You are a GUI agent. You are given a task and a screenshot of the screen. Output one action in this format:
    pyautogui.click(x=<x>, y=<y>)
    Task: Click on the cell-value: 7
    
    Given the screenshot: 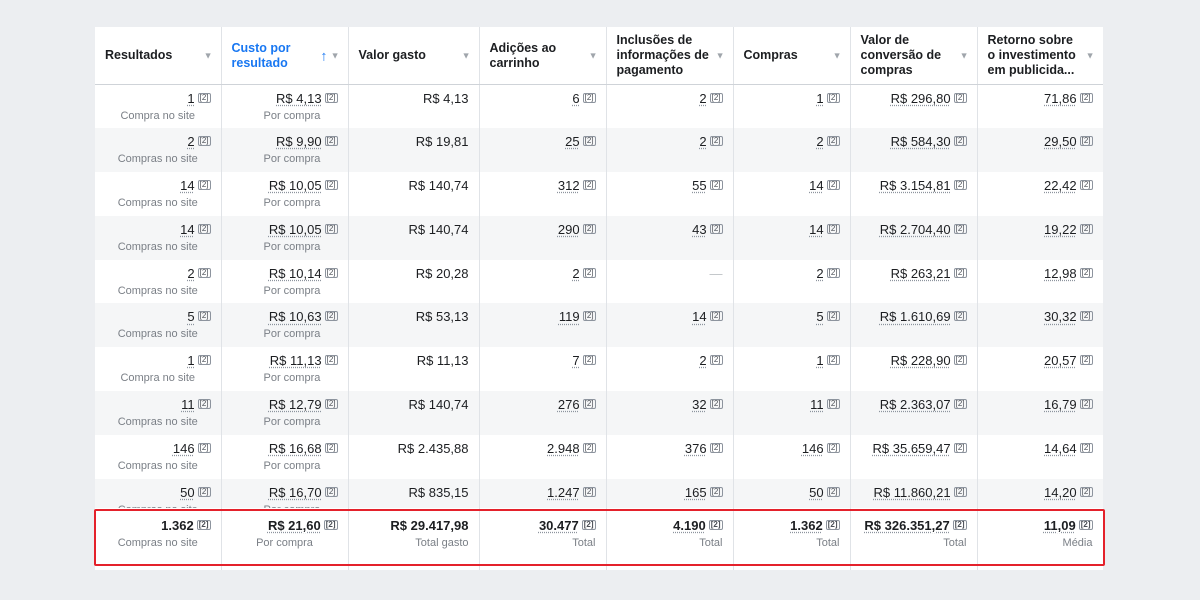 What is the action you would take?
    pyautogui.click(x=575, y=360)
    